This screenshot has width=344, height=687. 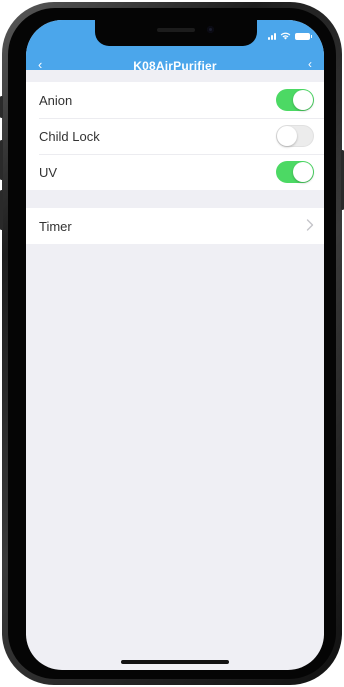 What do you see at coordinates (55, 226) in the screenshot?
I see `timer-label: Timer` at bounding box center [55, 226].